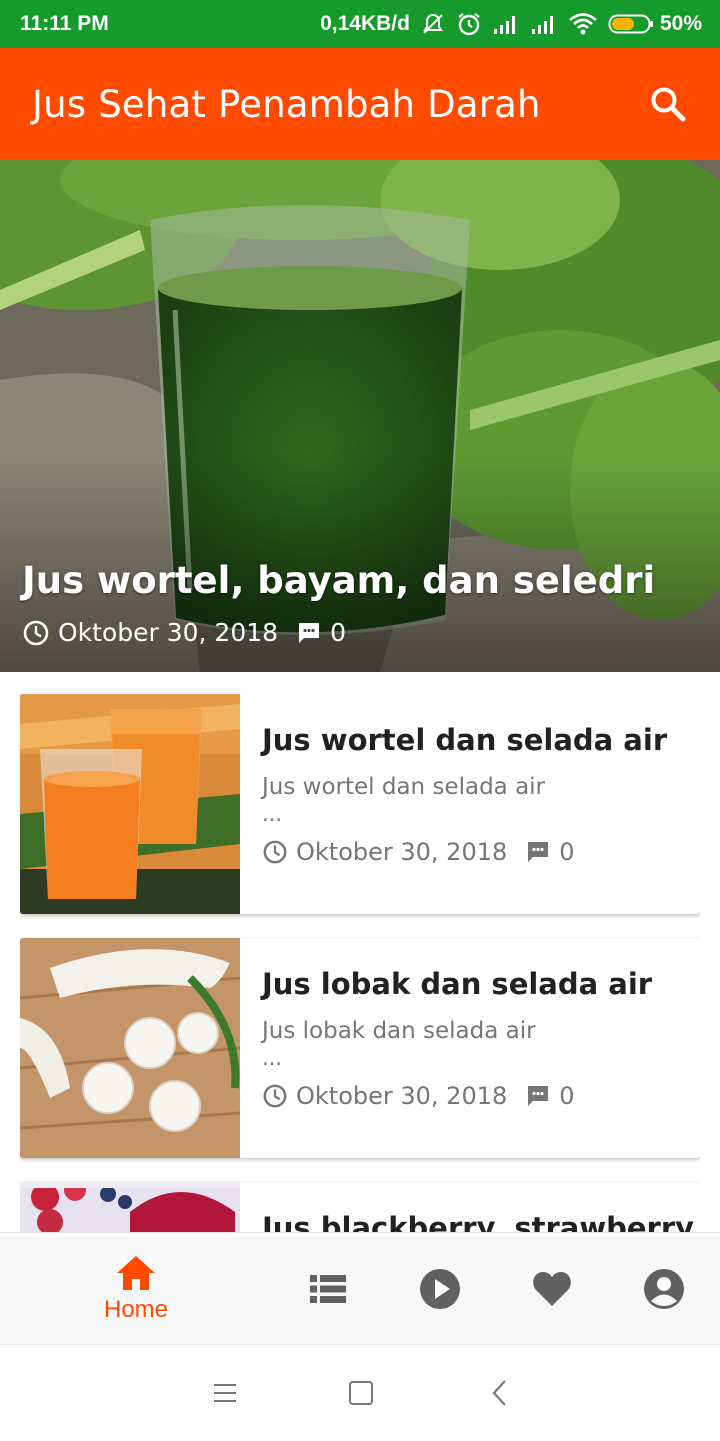 This screenshot has height=1441, width=720. I want to click on battery: 50%, so click(655, 24).